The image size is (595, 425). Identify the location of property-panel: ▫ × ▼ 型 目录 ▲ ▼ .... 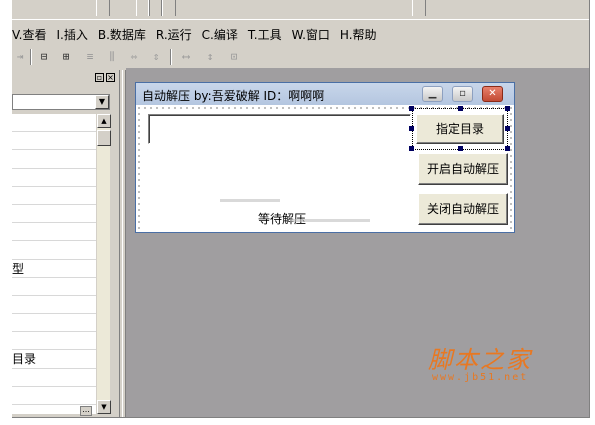
(66, 243).